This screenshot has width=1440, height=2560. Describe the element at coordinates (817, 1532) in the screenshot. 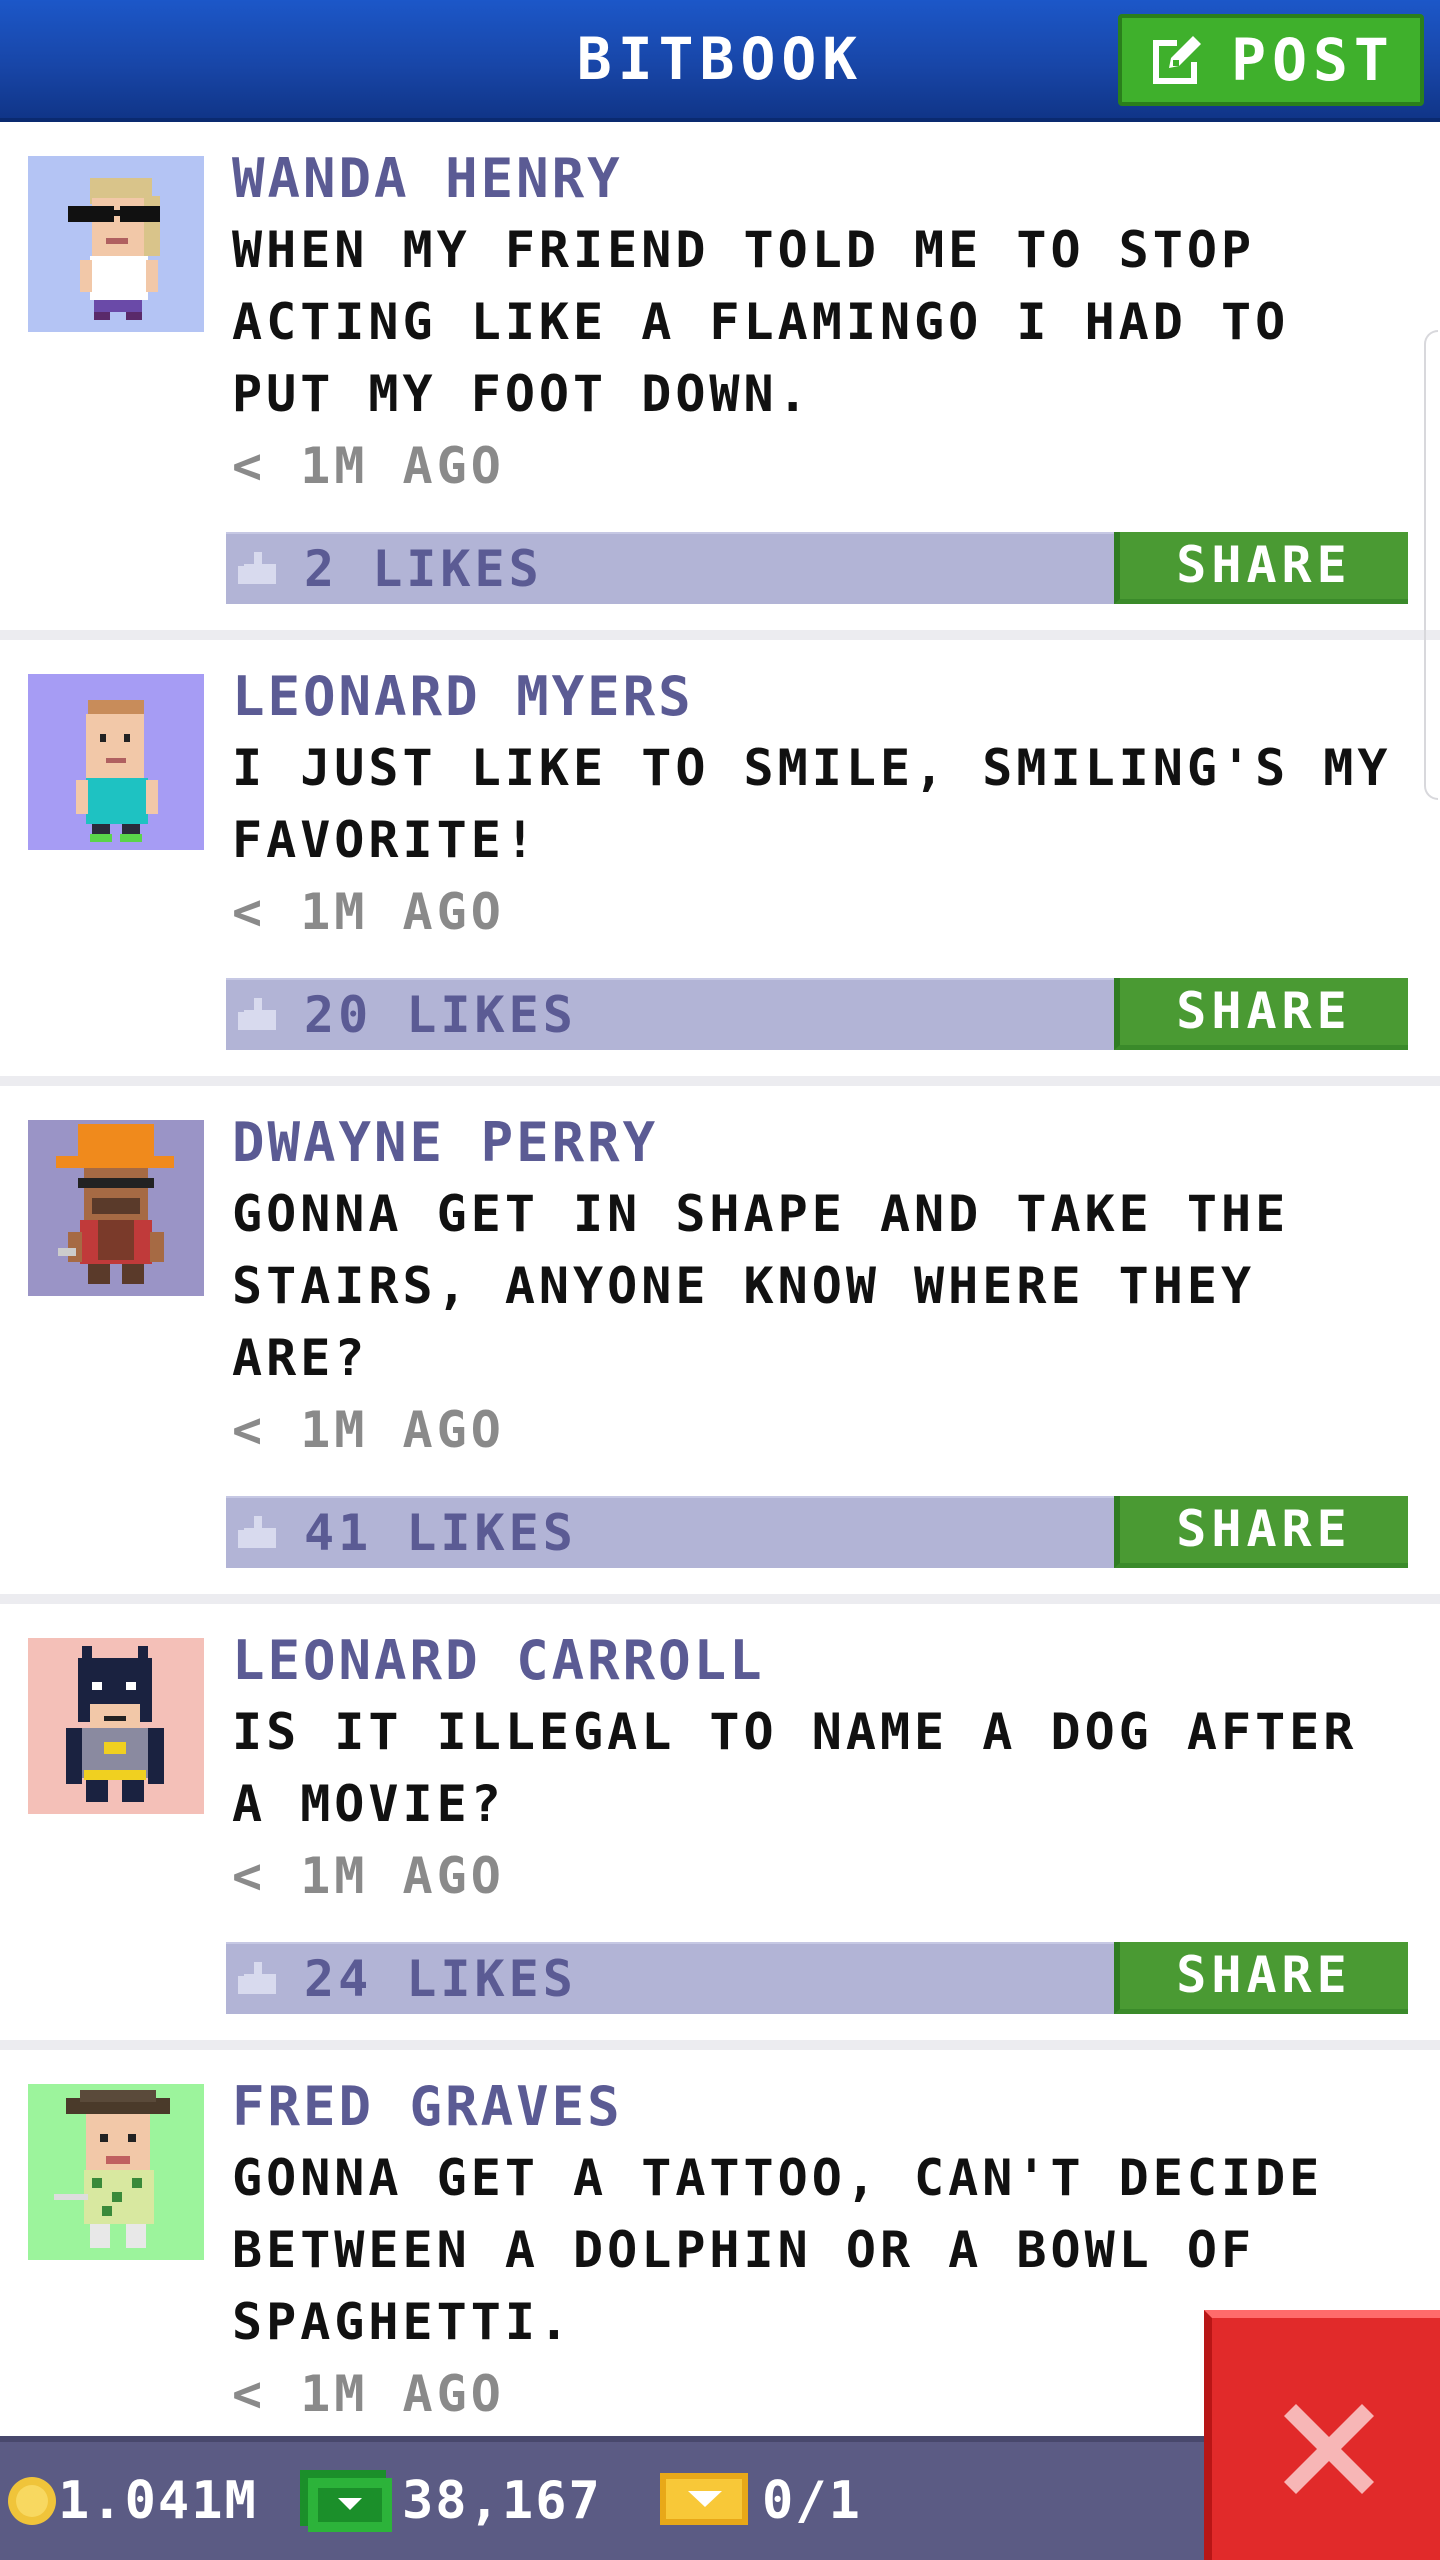

I see `likes-bar: 41 LIKES SHARE` at that location.